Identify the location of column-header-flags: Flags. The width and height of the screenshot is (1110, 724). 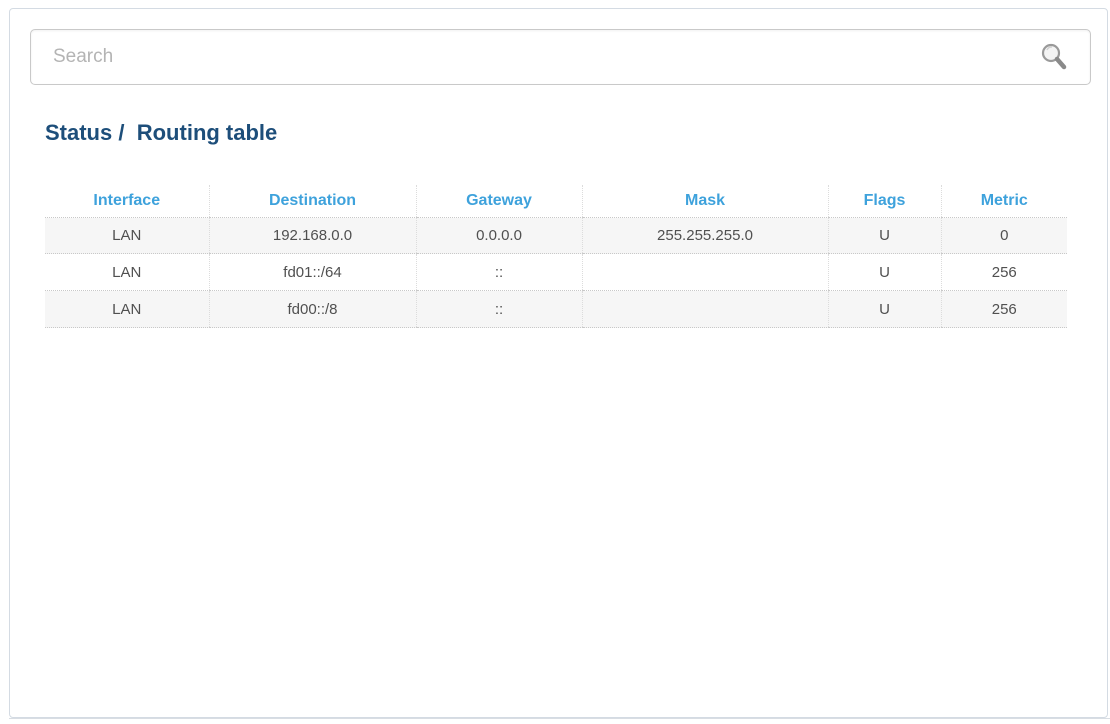
(884, 201).